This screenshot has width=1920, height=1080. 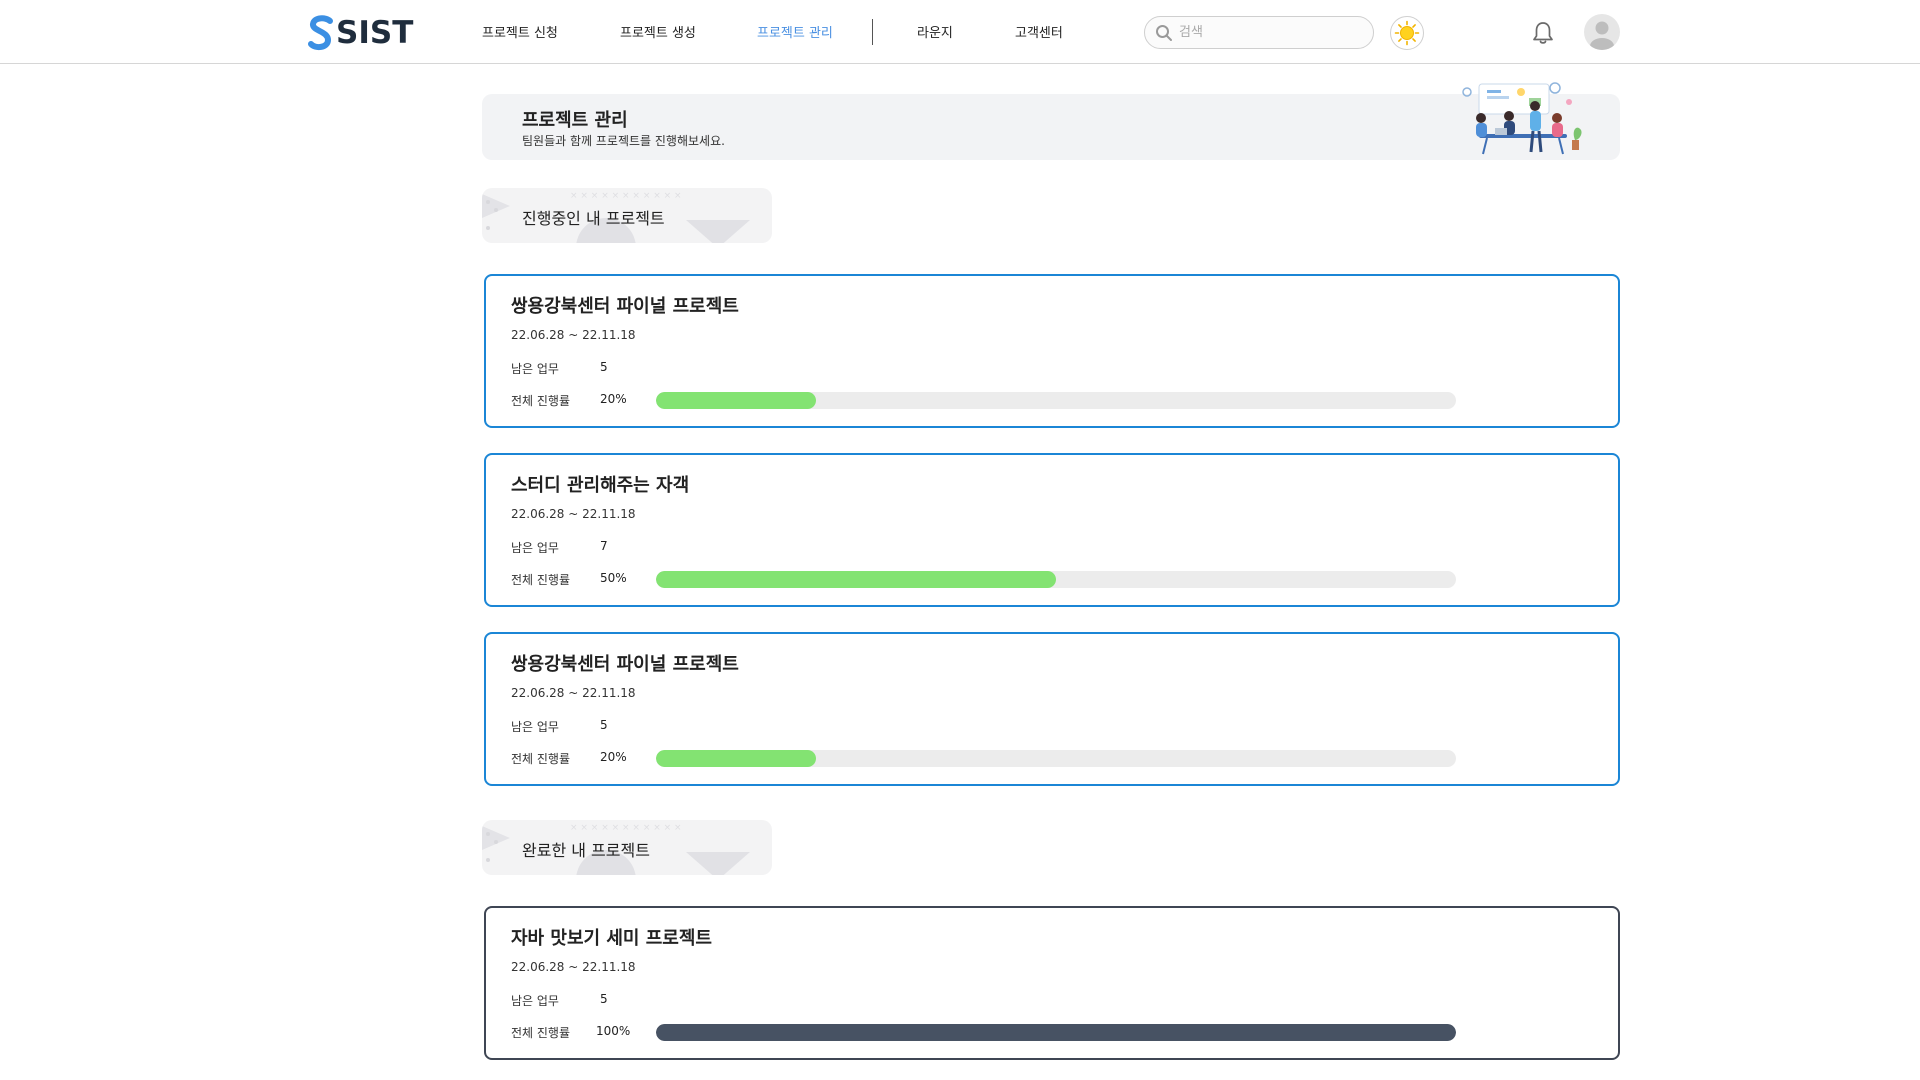 I want to click on project-title: 자바 맛보기 세미 프로젝트, so click(x=611, y=938).